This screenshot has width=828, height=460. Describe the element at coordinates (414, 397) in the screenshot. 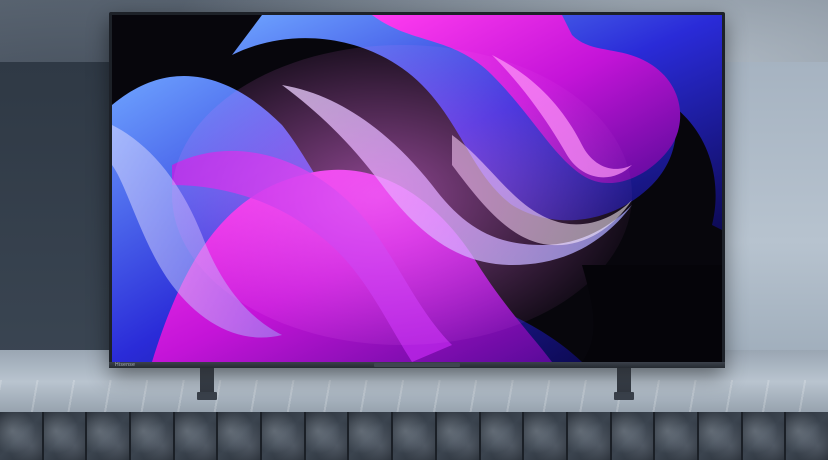

I see `platform-reflection` at that location.